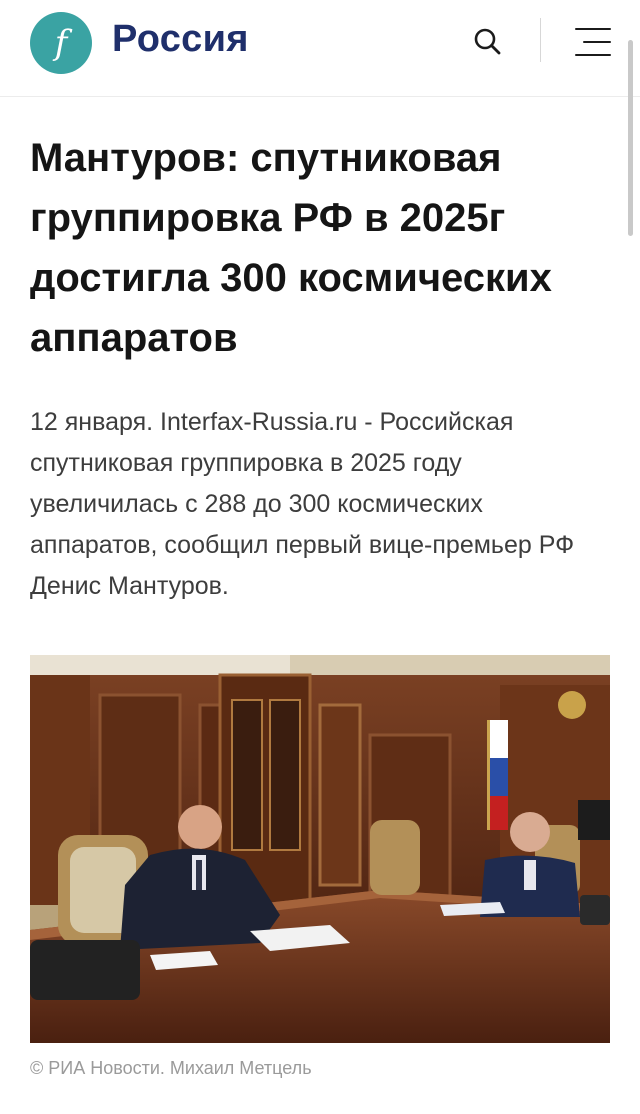 This screenshot has width=640, height=1114. I want to click on site-logo: f, so click(61, 43).